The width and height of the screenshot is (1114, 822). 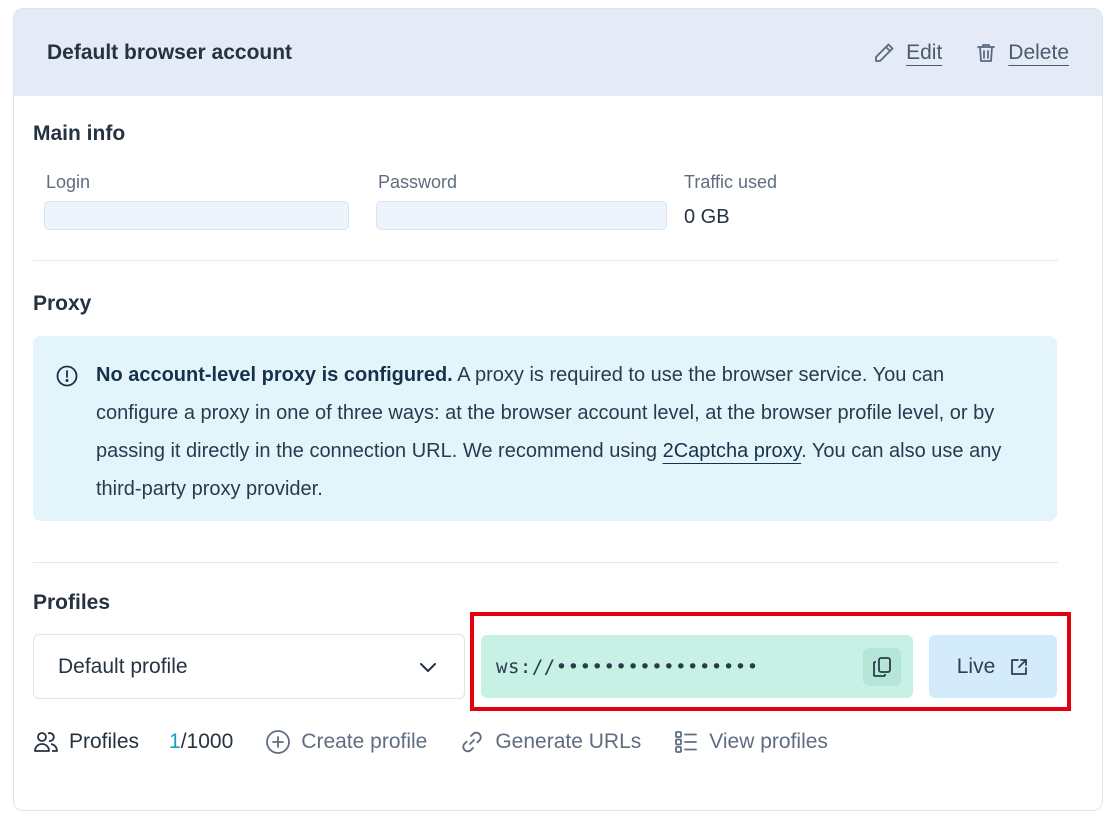 I want to click on view-profiles-button: View profiles, so click(x=750, y=742).